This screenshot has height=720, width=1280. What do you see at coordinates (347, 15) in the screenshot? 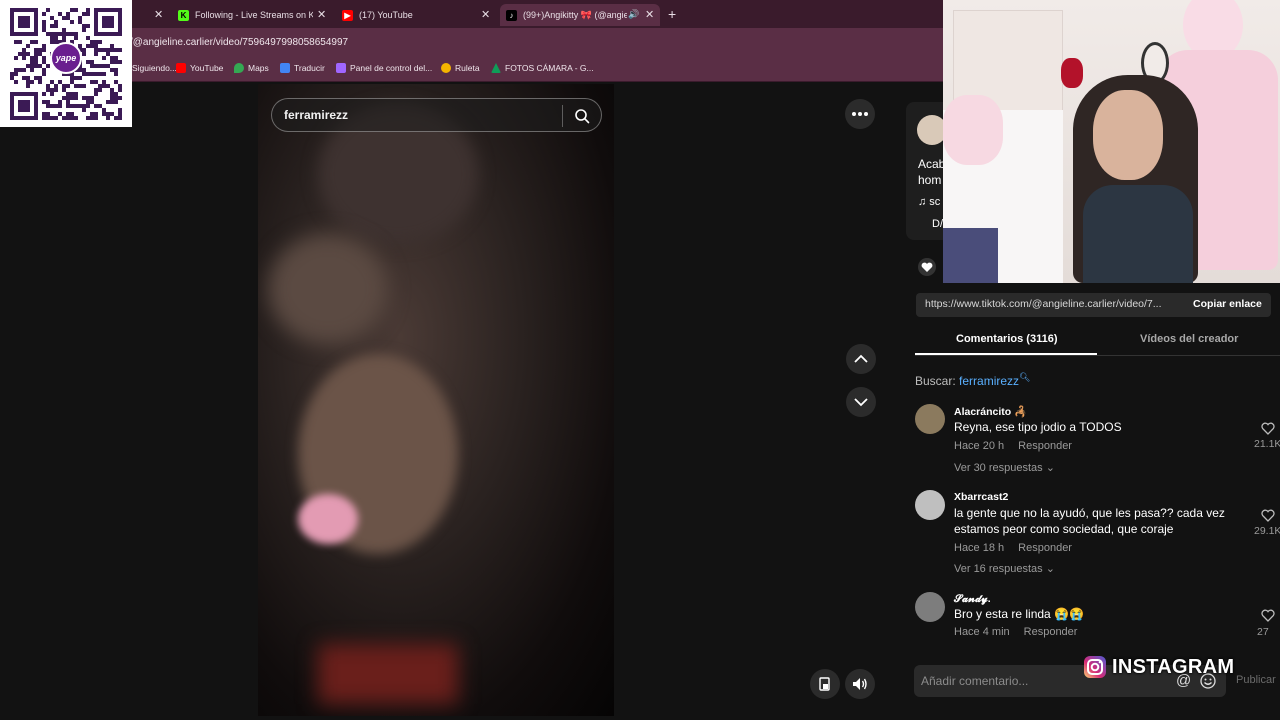
I see `youtube-icon: ▶` at bounding box center [347, 15].